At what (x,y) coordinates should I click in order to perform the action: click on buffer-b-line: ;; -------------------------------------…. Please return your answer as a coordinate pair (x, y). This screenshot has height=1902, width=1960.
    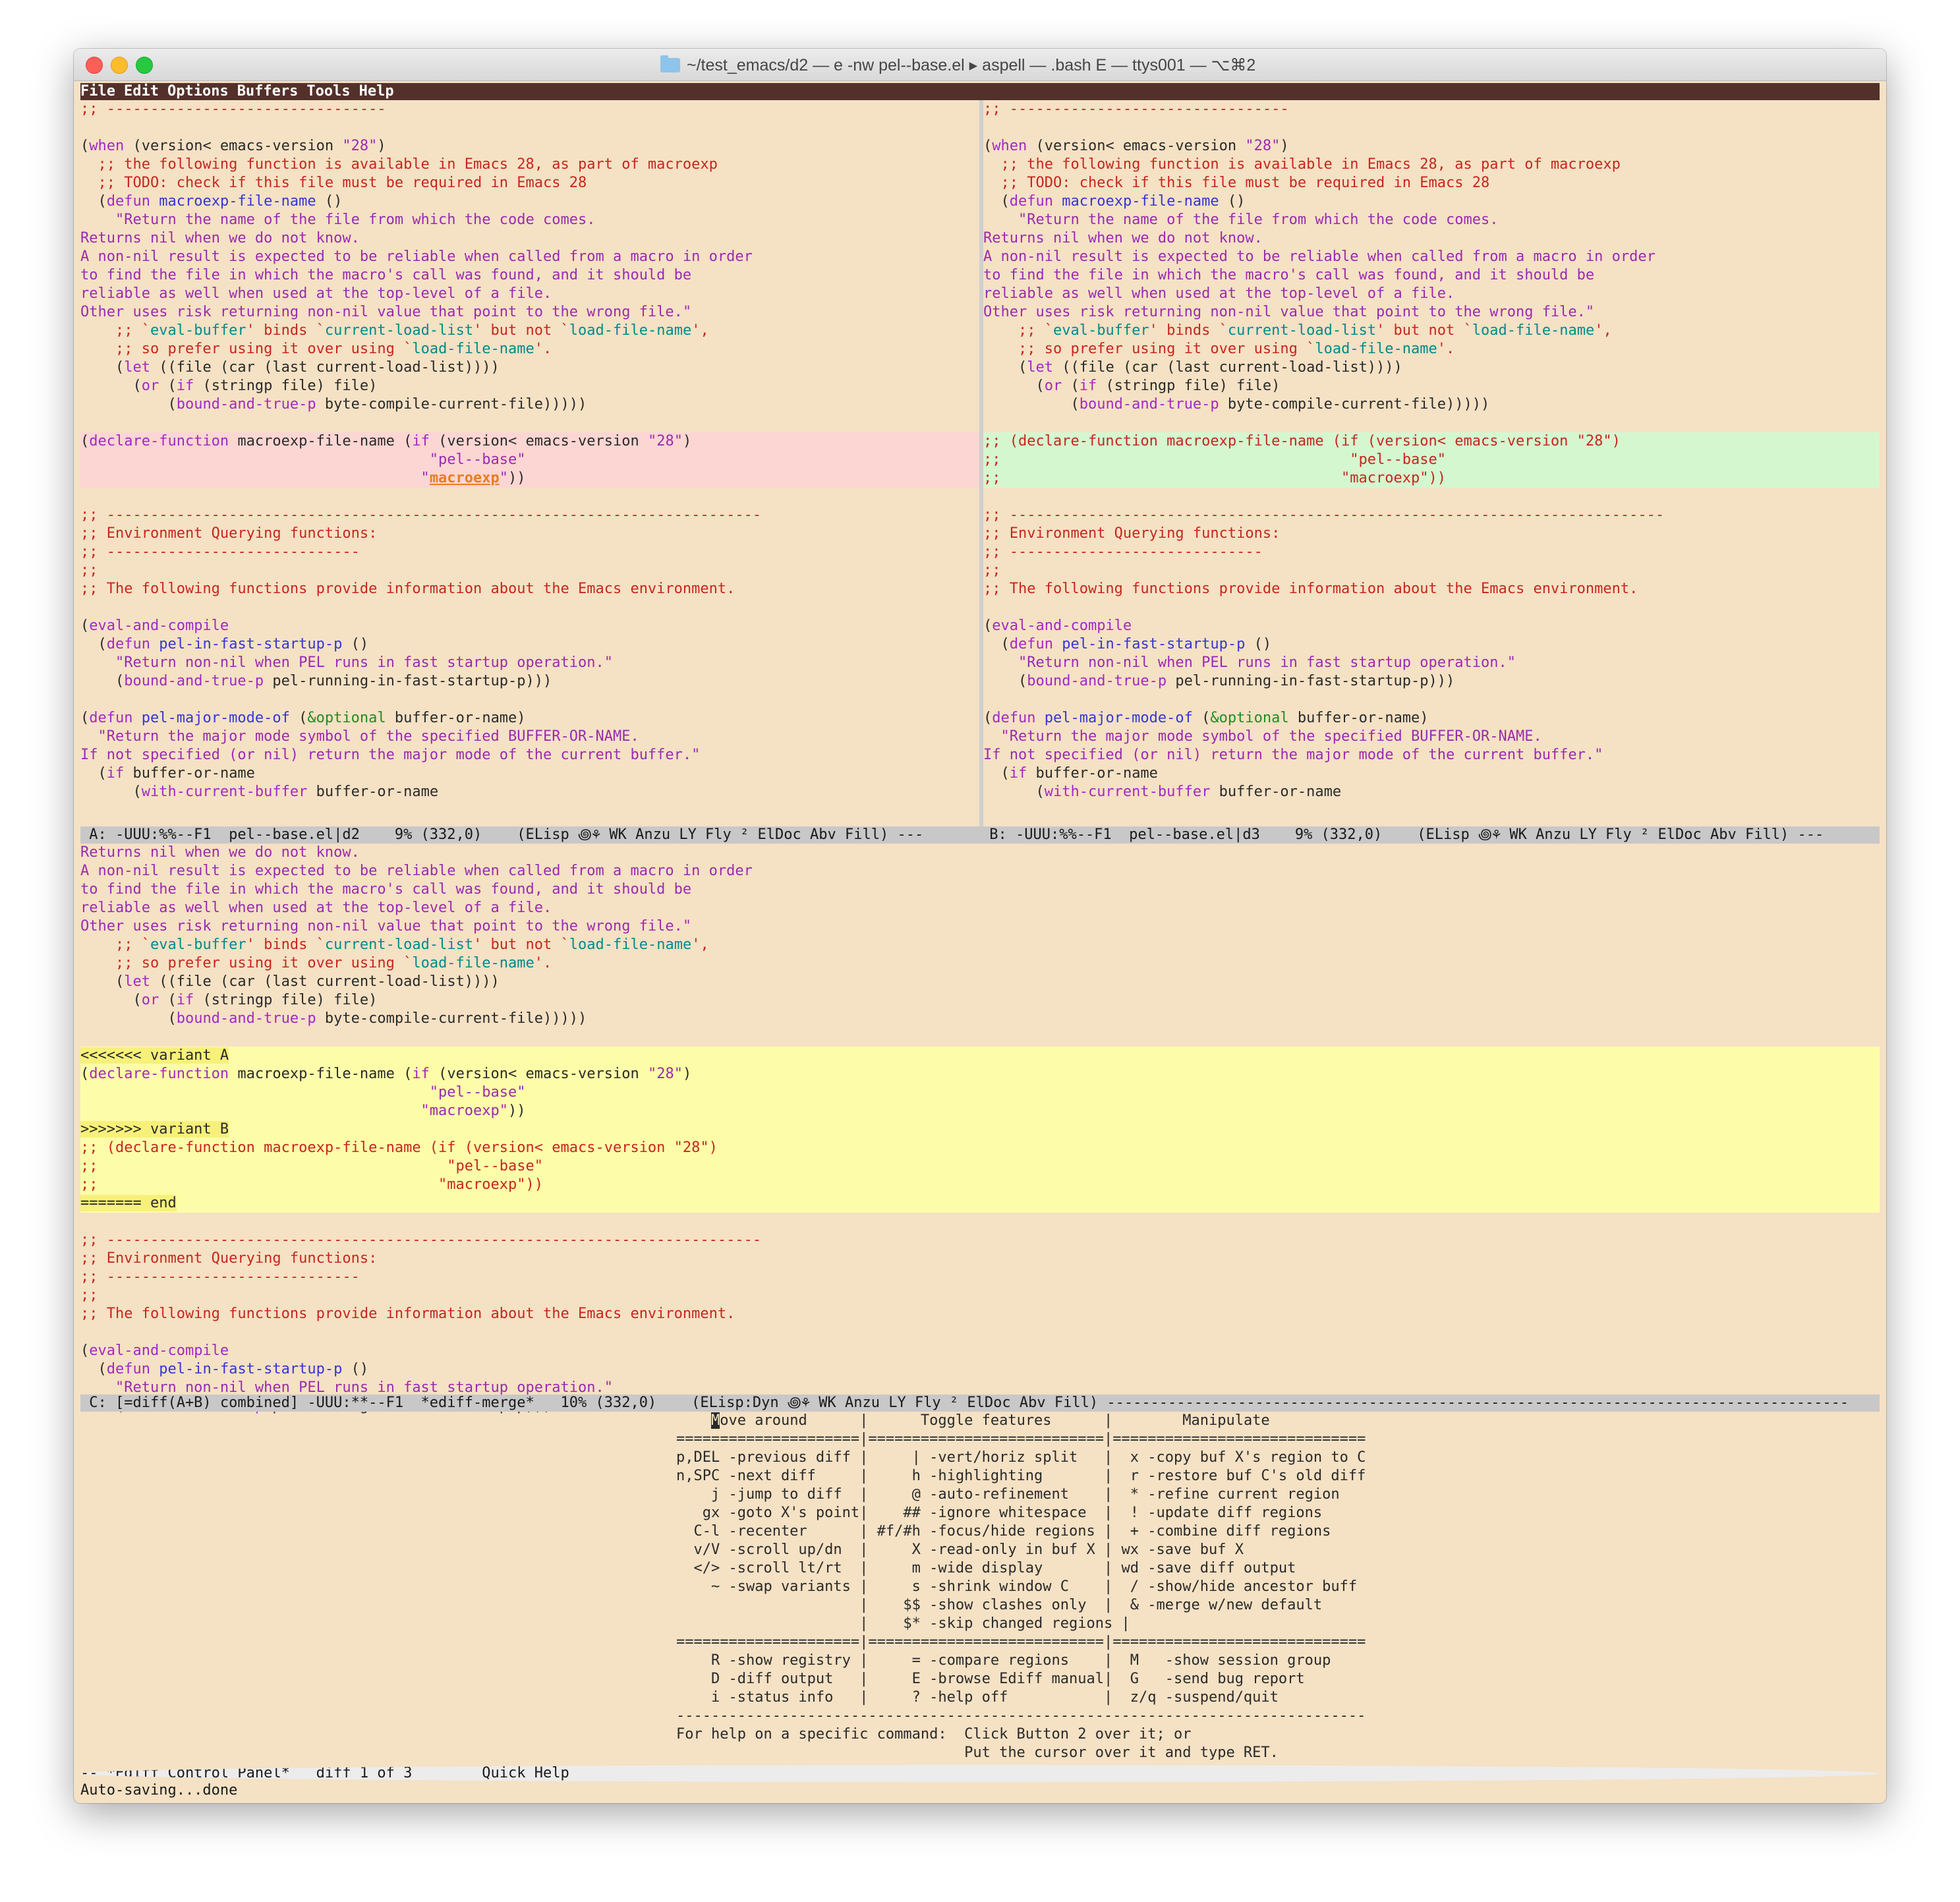
    Looking at the image, I should click on (1432, 515).